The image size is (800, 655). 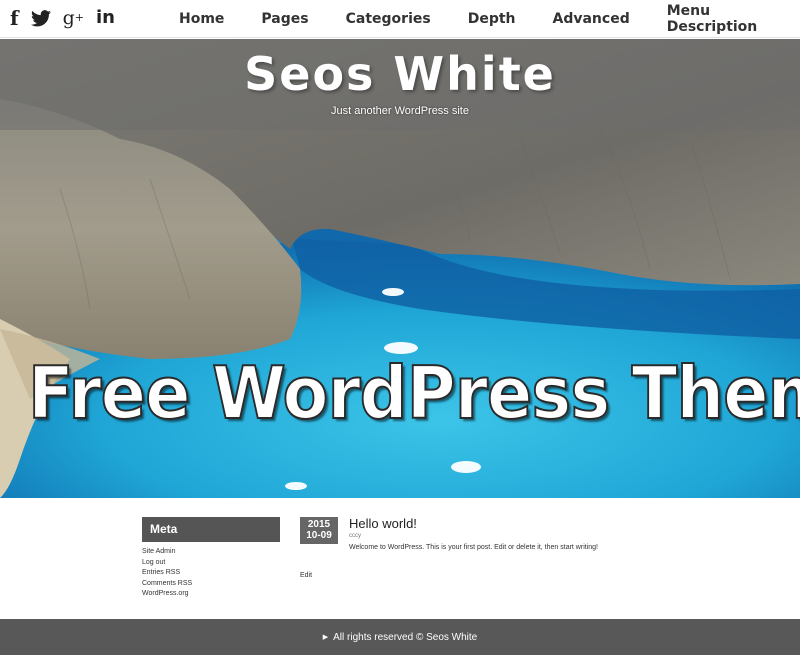 What do you see at coordinates (105, 18) in the screenshot?
I see `linkedin-icon: in` at bounding box center [105, 18].